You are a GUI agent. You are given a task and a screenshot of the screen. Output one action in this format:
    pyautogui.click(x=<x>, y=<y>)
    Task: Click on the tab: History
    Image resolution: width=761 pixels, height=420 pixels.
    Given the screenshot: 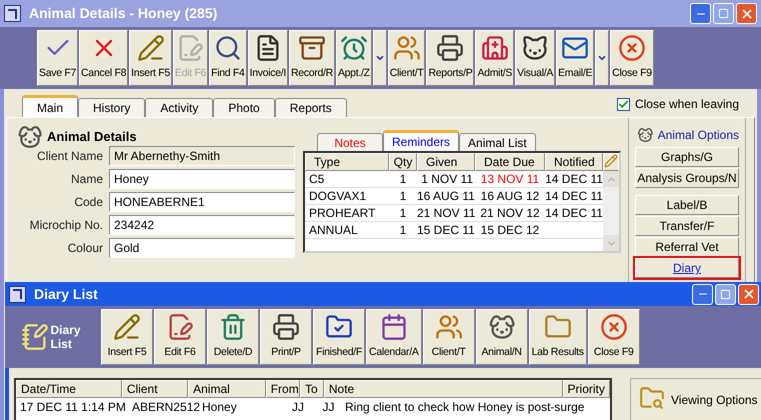 What is the action you would take?
    pyautogui.click(x=112, y=107)
    